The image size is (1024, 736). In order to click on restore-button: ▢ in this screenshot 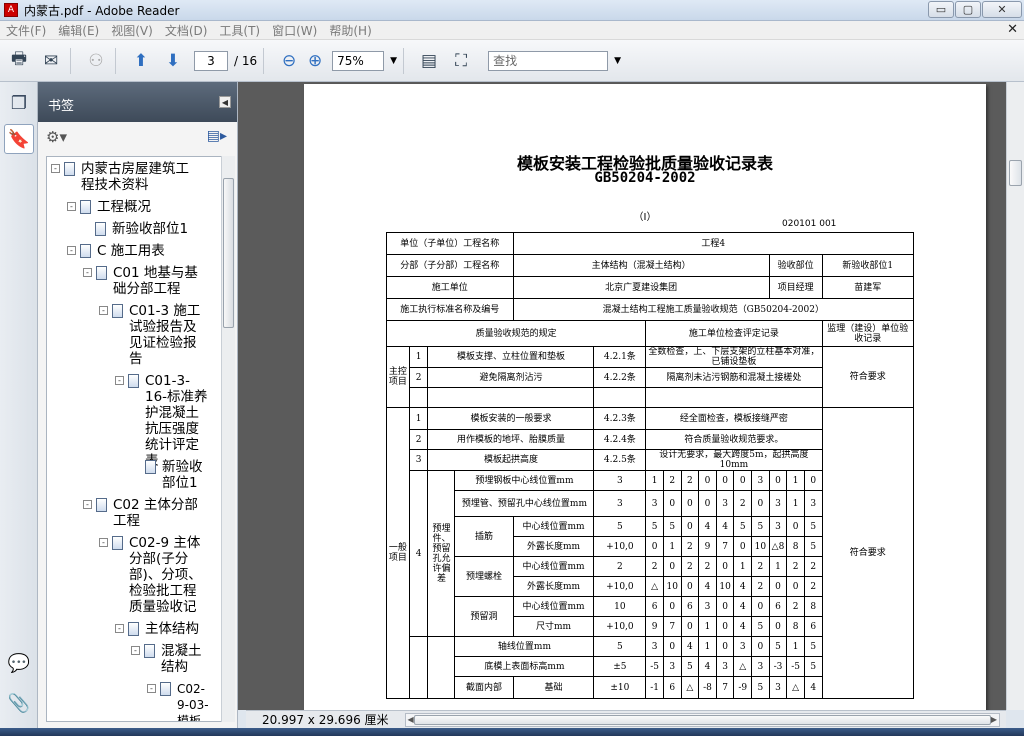, I will do `click(968, 9)`.